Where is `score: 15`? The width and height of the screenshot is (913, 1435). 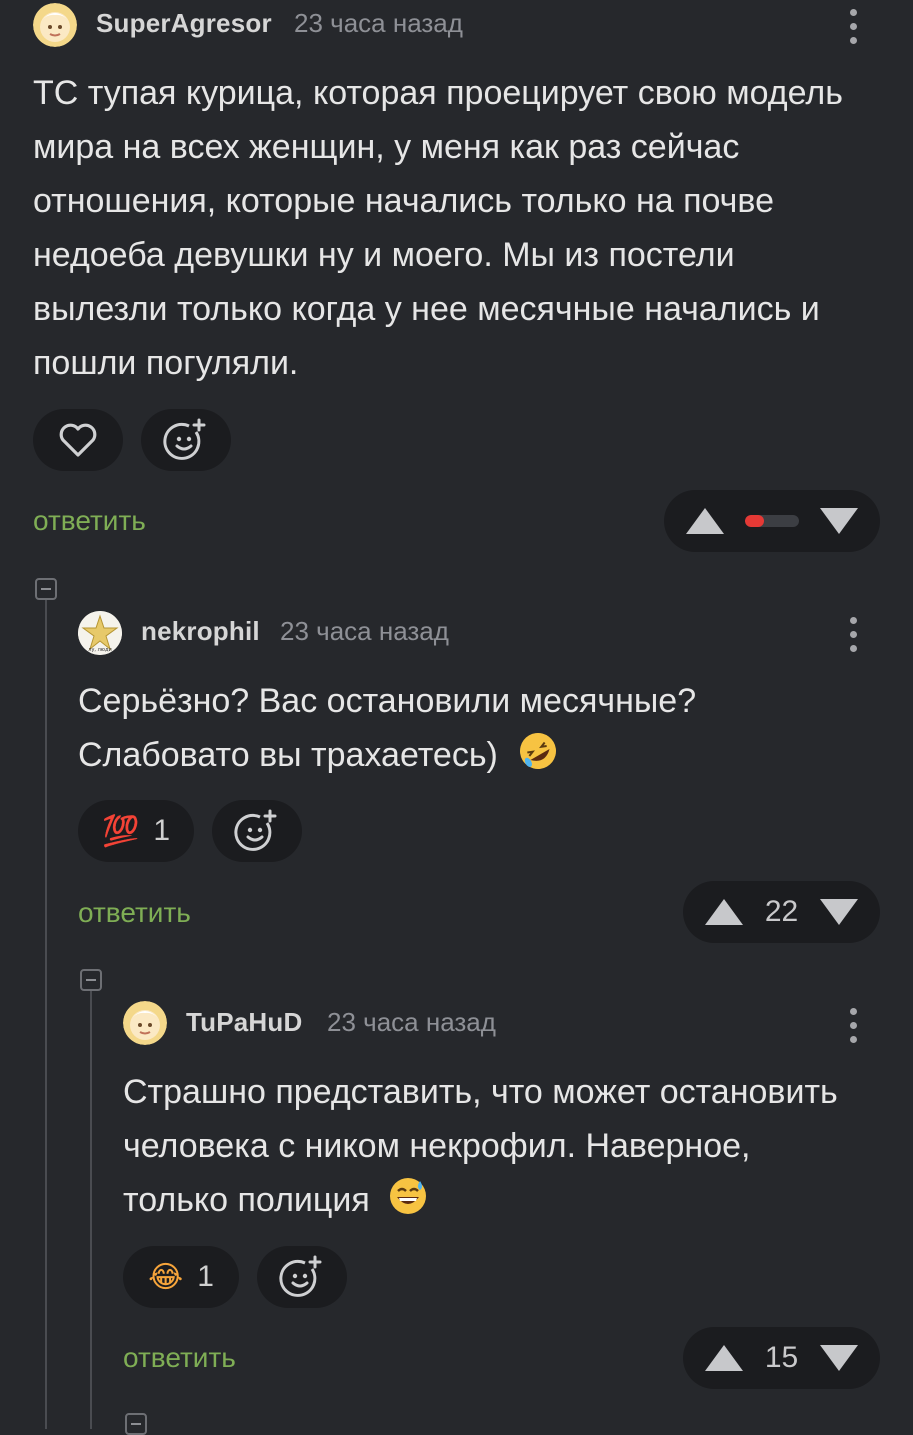
score: 15 is located at coordinates (781, 1357).